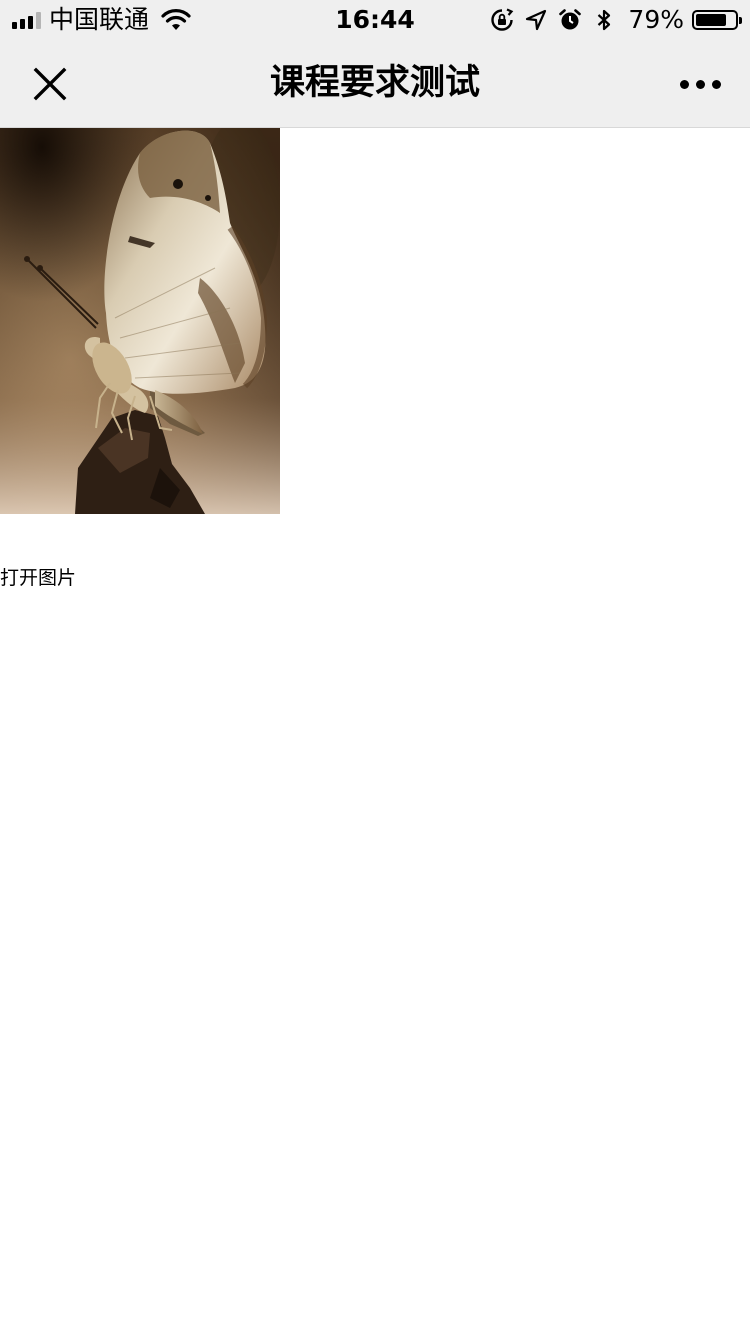 The image size is (750, 1334). What do you see at coordinates (656, 19) in the screenshot?
I see `battery-percent: 79%` at bounding box center [656, 19].